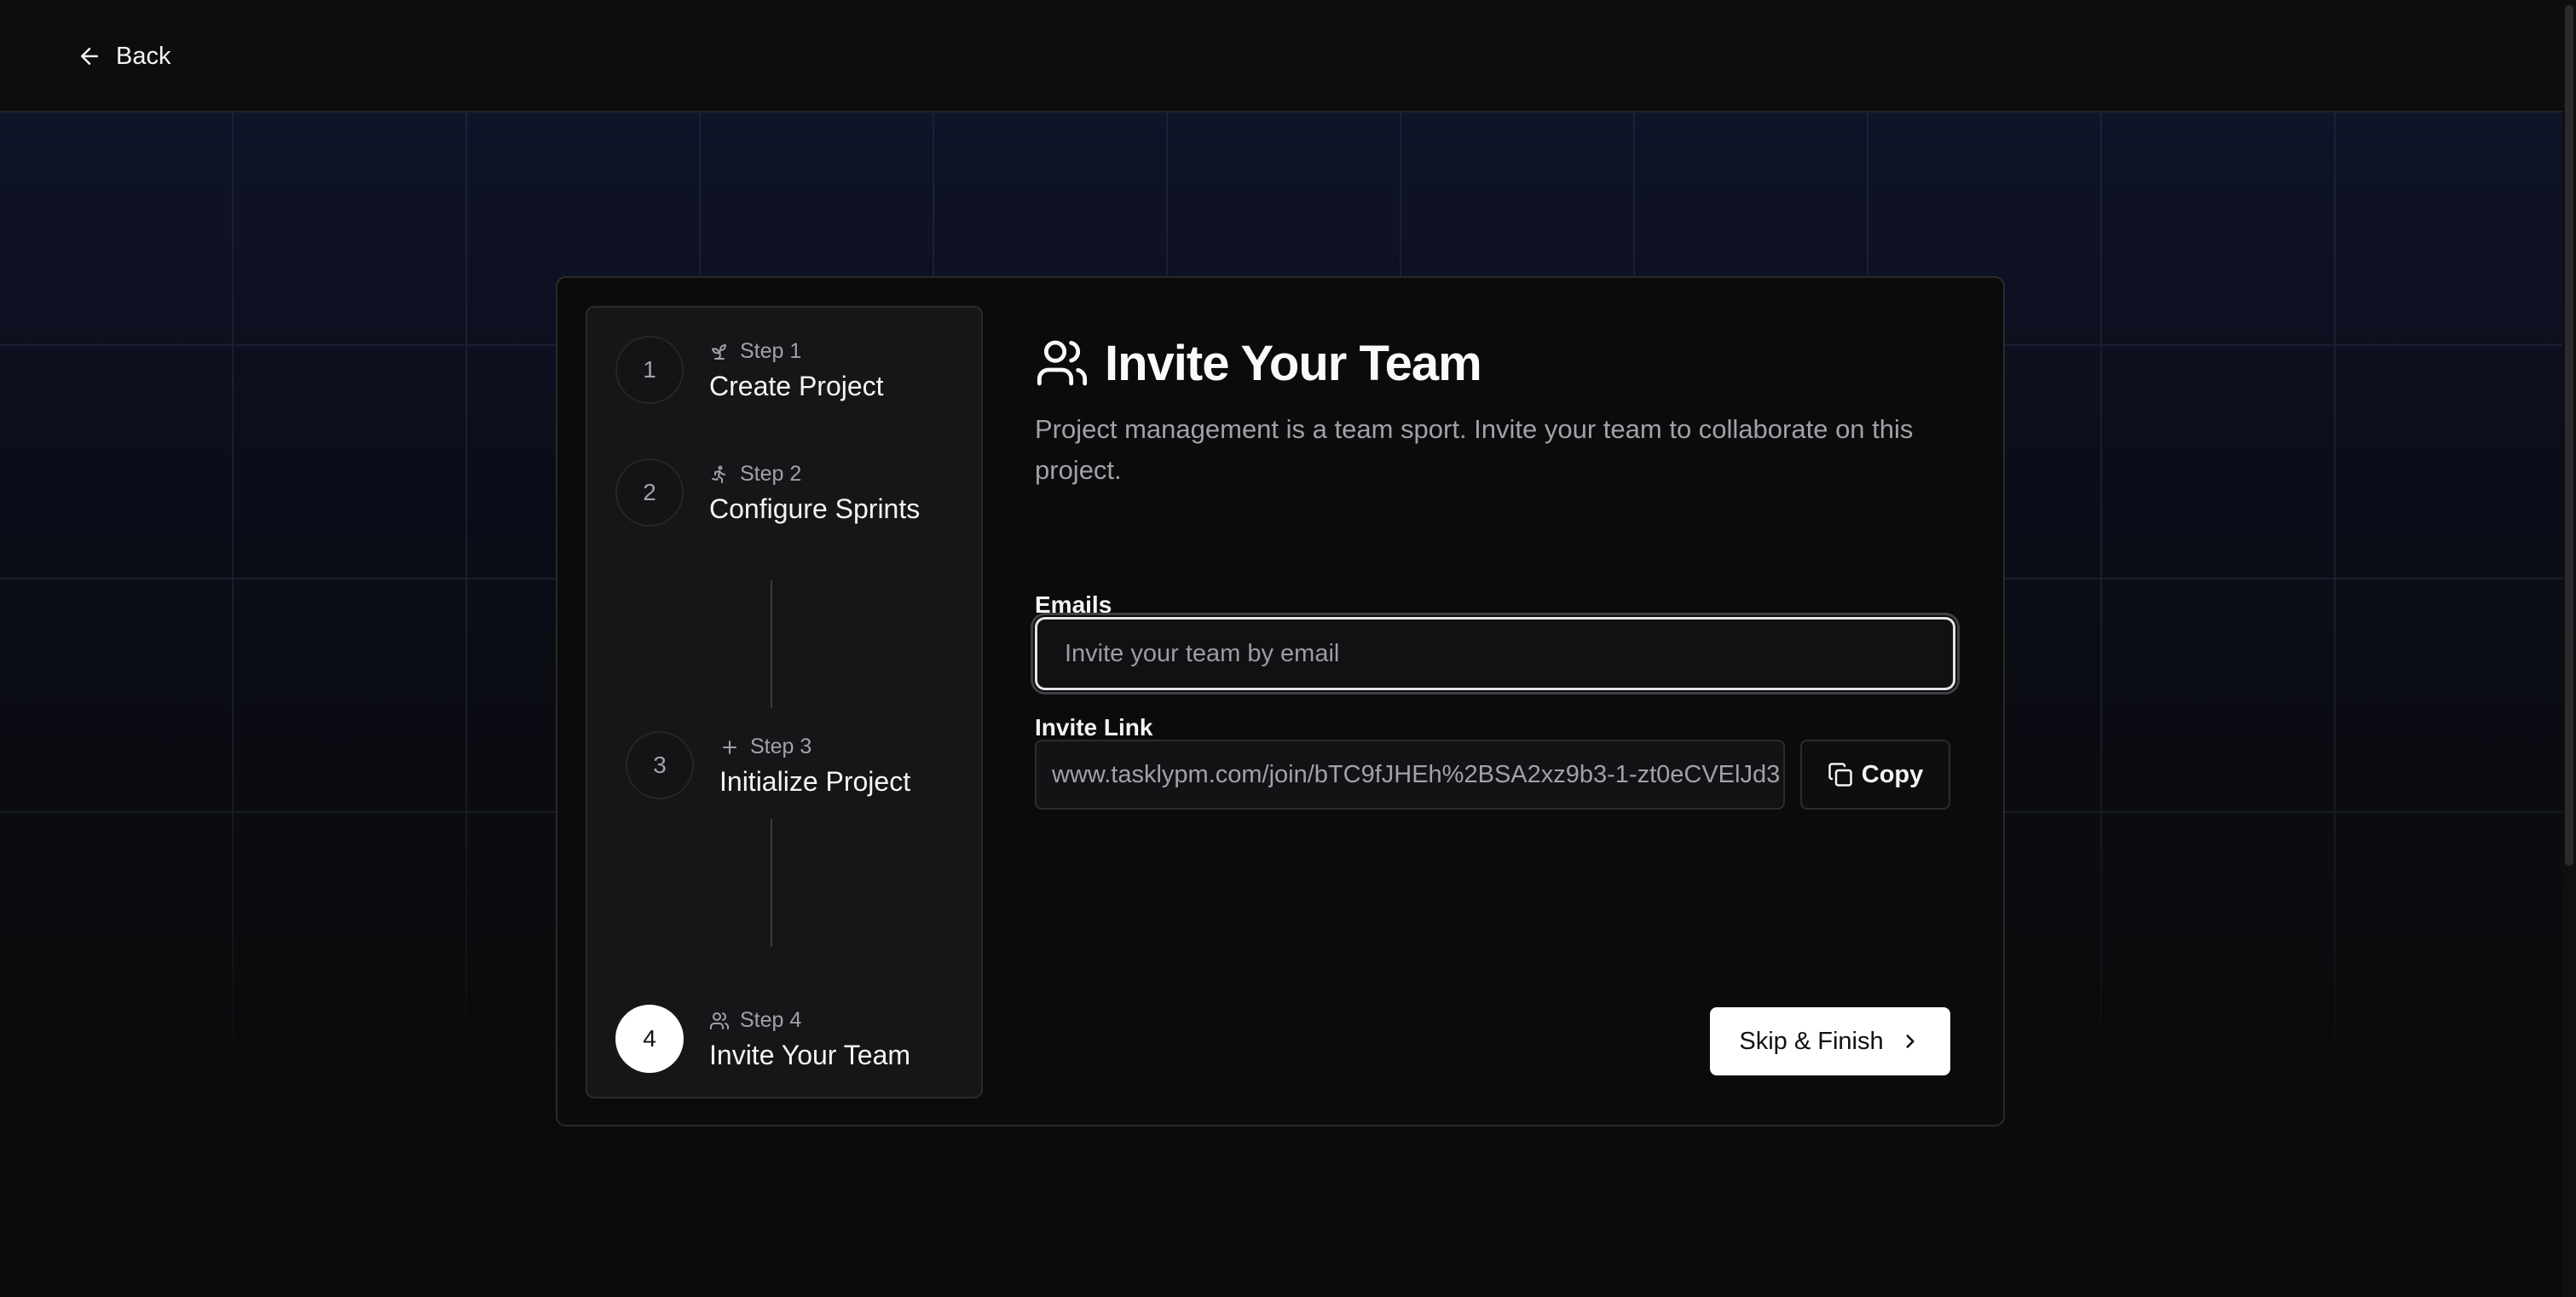  Describe the element at coordinates (1503, 363) in the screenshot. I see `page-title: Invite Your Team` at that location.